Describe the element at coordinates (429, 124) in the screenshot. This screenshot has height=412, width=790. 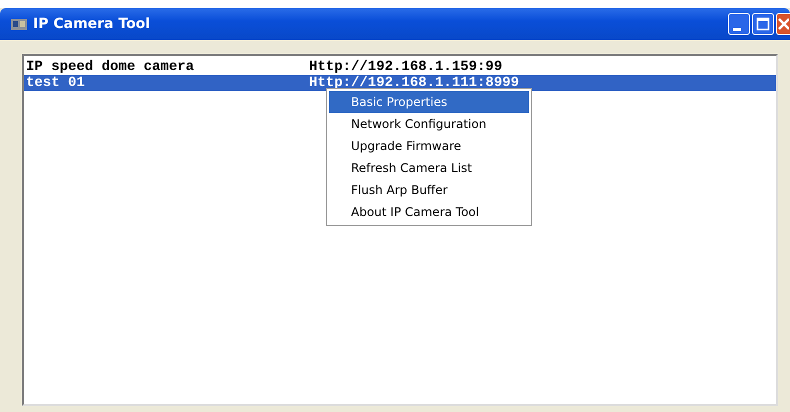
I see `menu-item: Network Configuration` at that location.